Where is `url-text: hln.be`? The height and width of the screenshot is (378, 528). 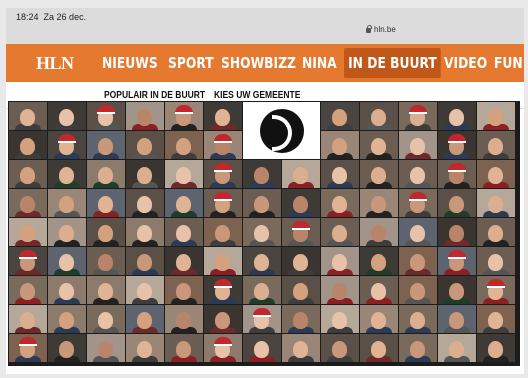 url-text: hln.be is located at coordinates (385, 29).